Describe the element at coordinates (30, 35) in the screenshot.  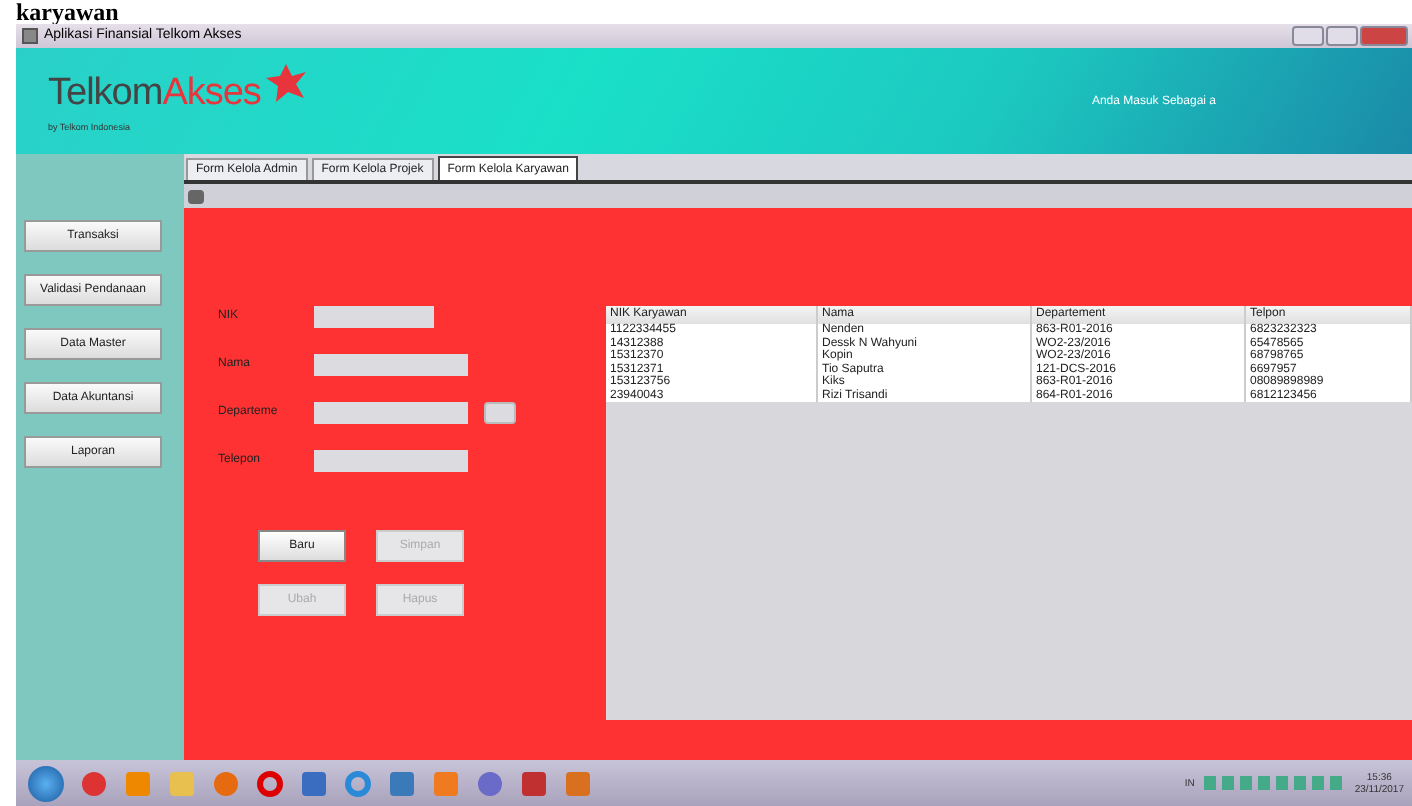
I see `app-icon` at that location.